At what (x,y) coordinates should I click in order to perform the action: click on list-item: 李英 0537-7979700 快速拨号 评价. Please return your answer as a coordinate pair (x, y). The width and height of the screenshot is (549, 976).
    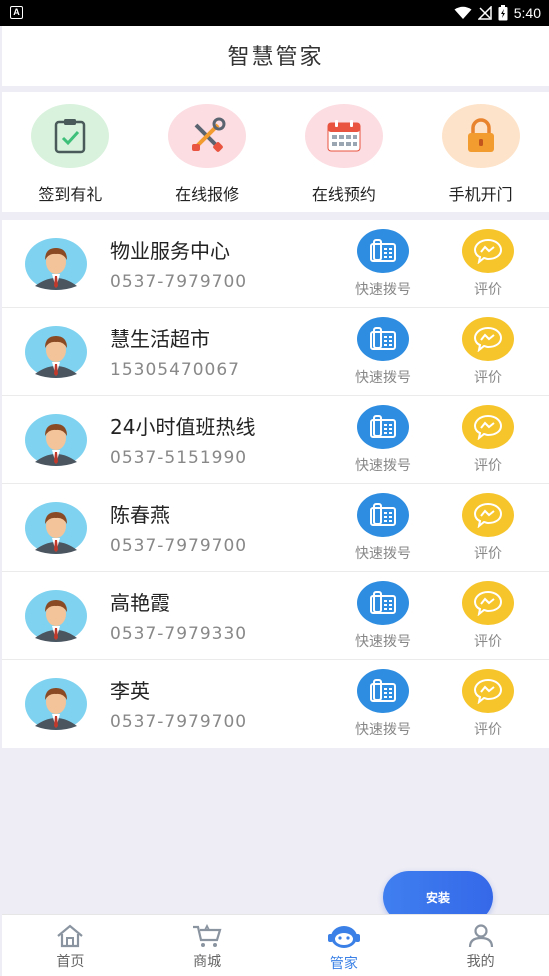
    Looking at the image, I should click on (275, 704).